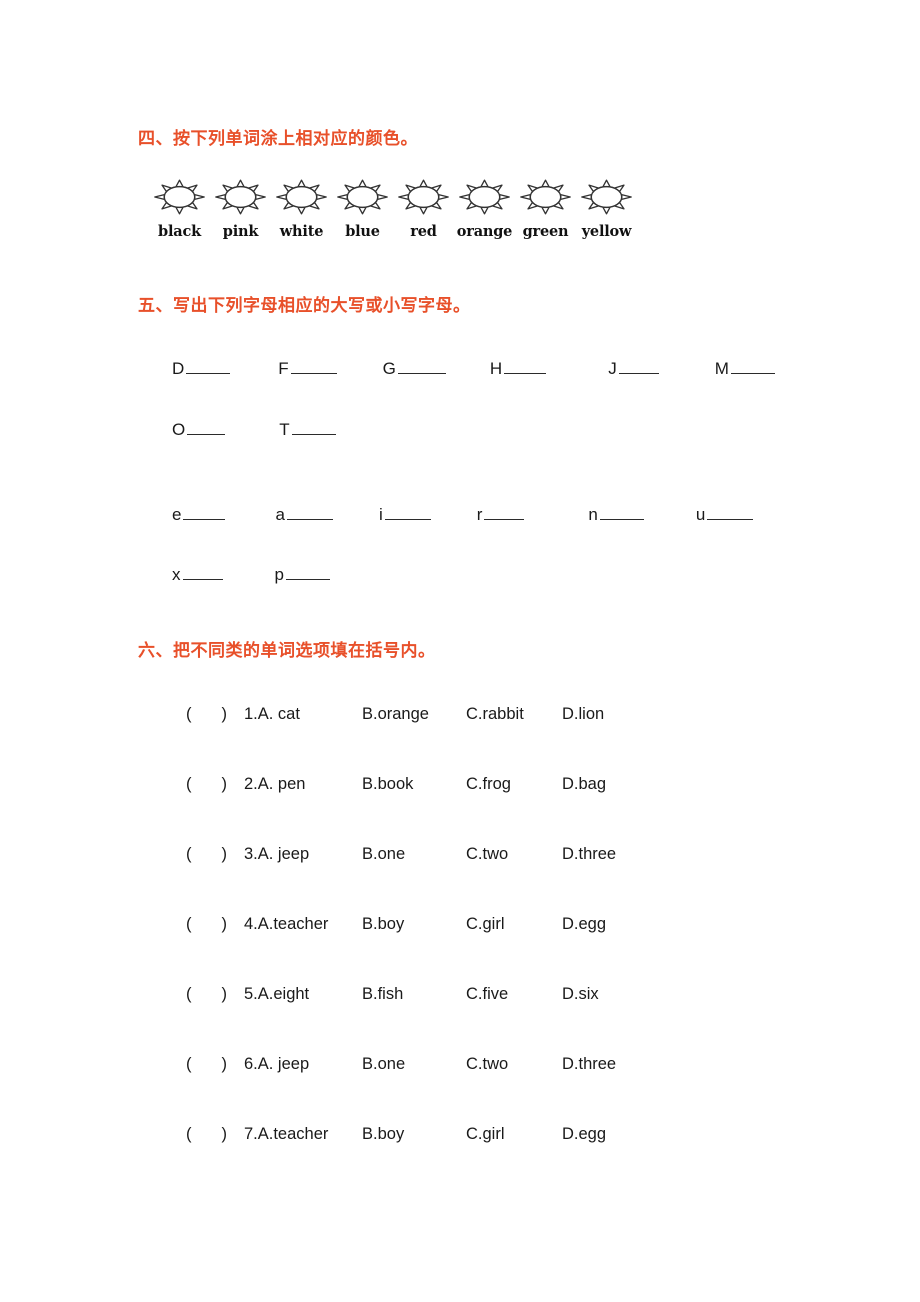 The image size is (920, 1302). What do you see at coordinates (580, 994) in the screenshot?
I see `question-option: D.six` at bounding box center [580, 994].